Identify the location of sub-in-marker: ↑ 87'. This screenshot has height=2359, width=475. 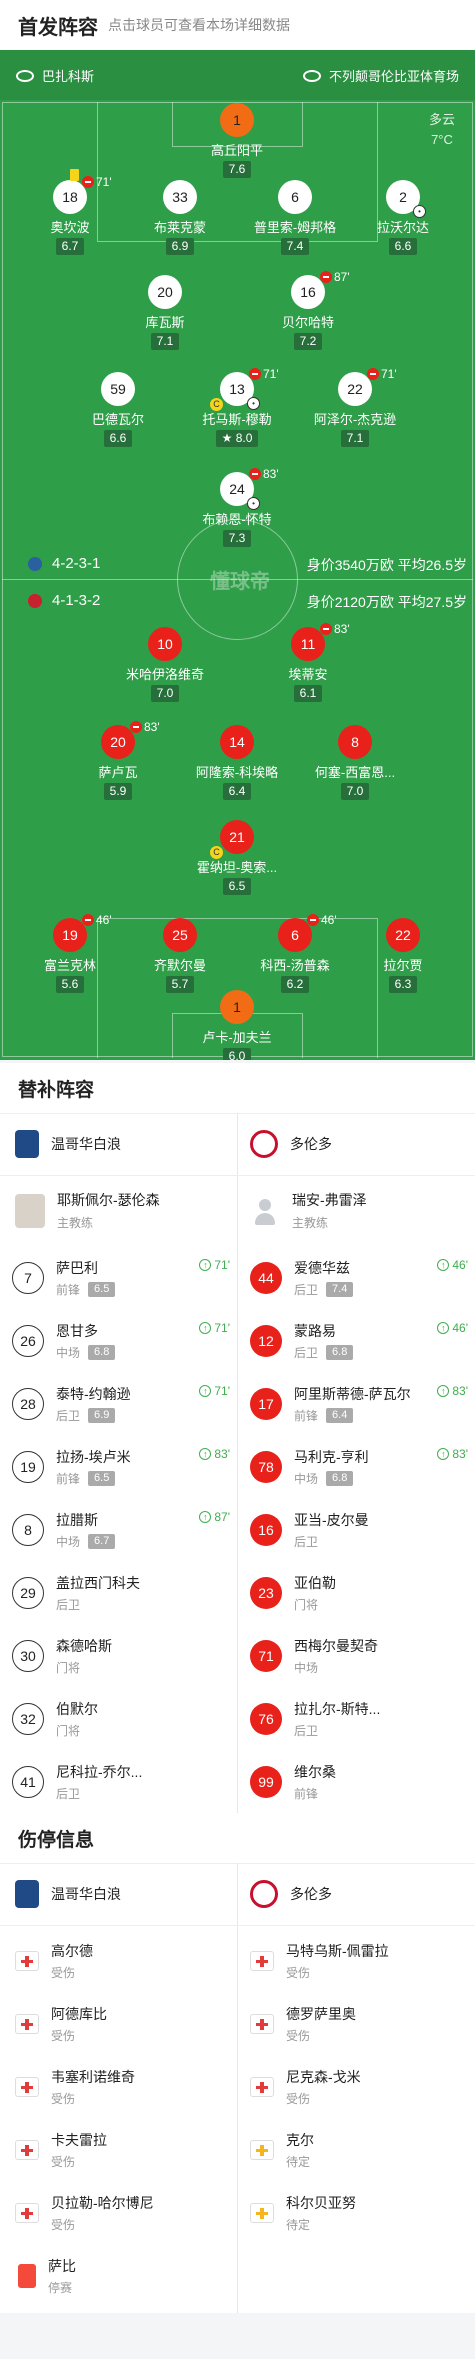
(214, 1517).